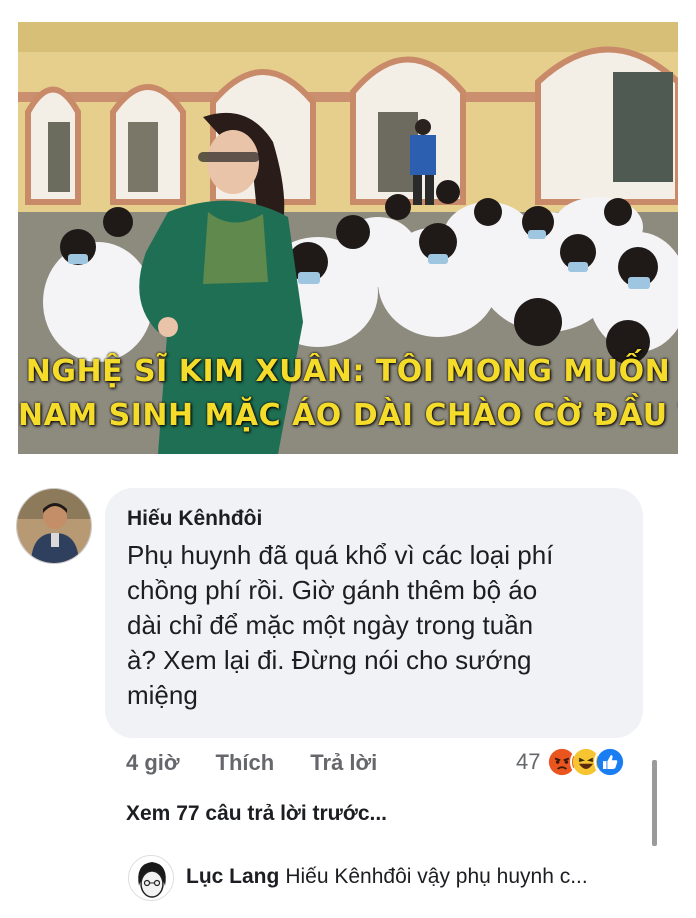 The width and height of the screenshot is (696, 918). Describe the element at coordinates (153, 763) in the screenshot. I see `comment-time: 4 giờ` at that location.